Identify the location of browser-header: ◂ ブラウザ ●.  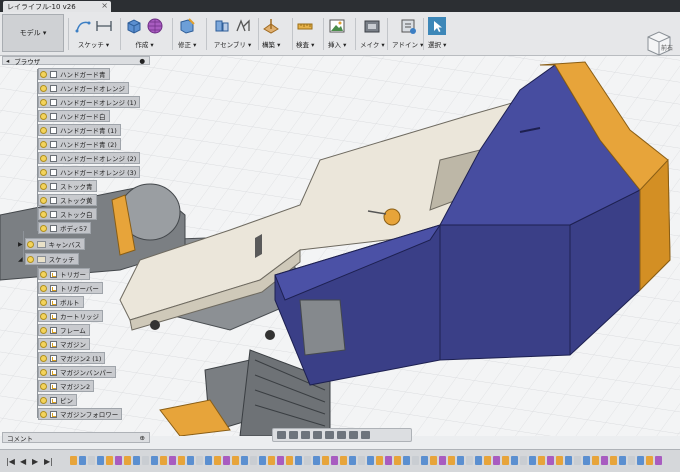
(76, 61).